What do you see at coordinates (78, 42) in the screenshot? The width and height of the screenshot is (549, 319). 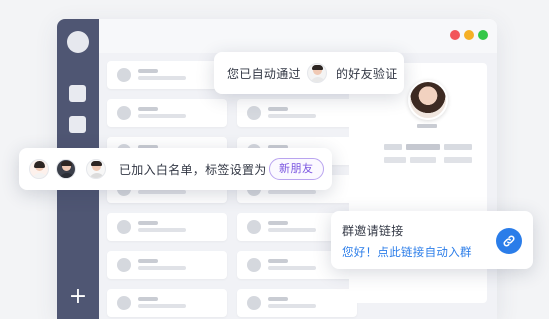 I see `sidebar-avatar` at bounding box center [78, 42].